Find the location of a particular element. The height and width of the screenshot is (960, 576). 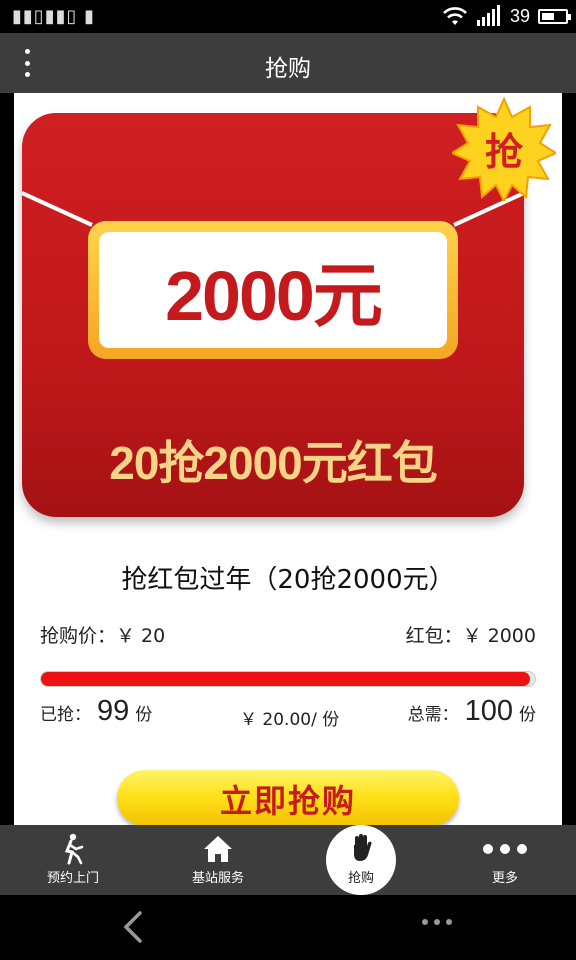

nav-label-appointment: 预约上门 is located at coordinates (72, 878).